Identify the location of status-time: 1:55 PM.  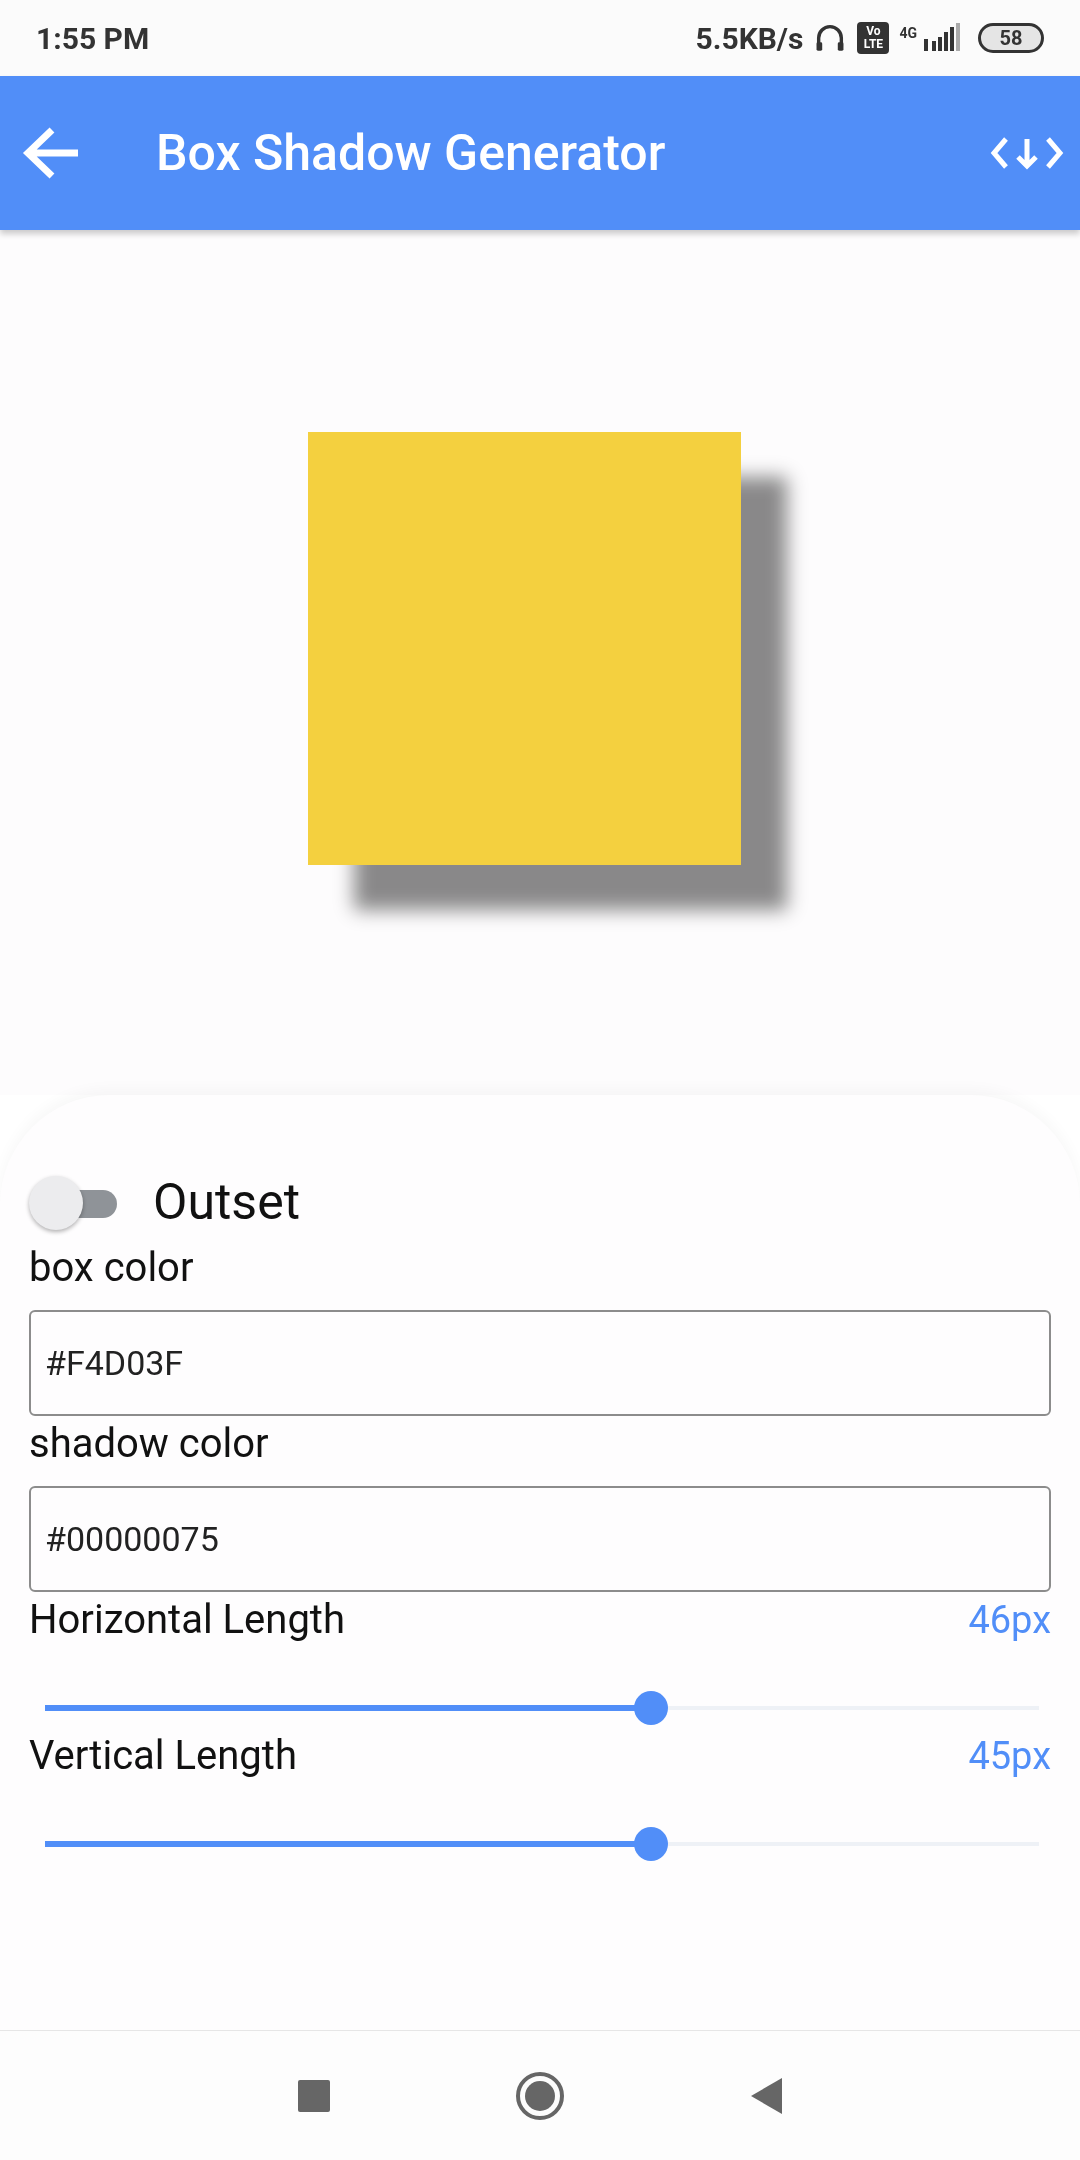
(93, 38).